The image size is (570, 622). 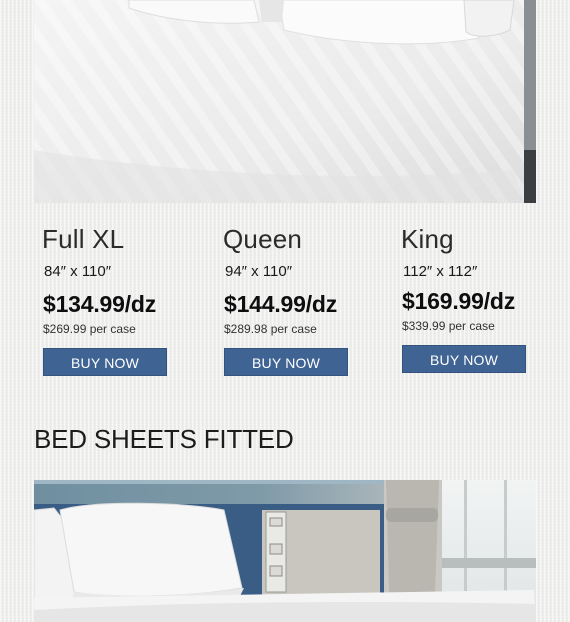 I want to click on product-price: $134.99/dz, so click(x=100, y=304).